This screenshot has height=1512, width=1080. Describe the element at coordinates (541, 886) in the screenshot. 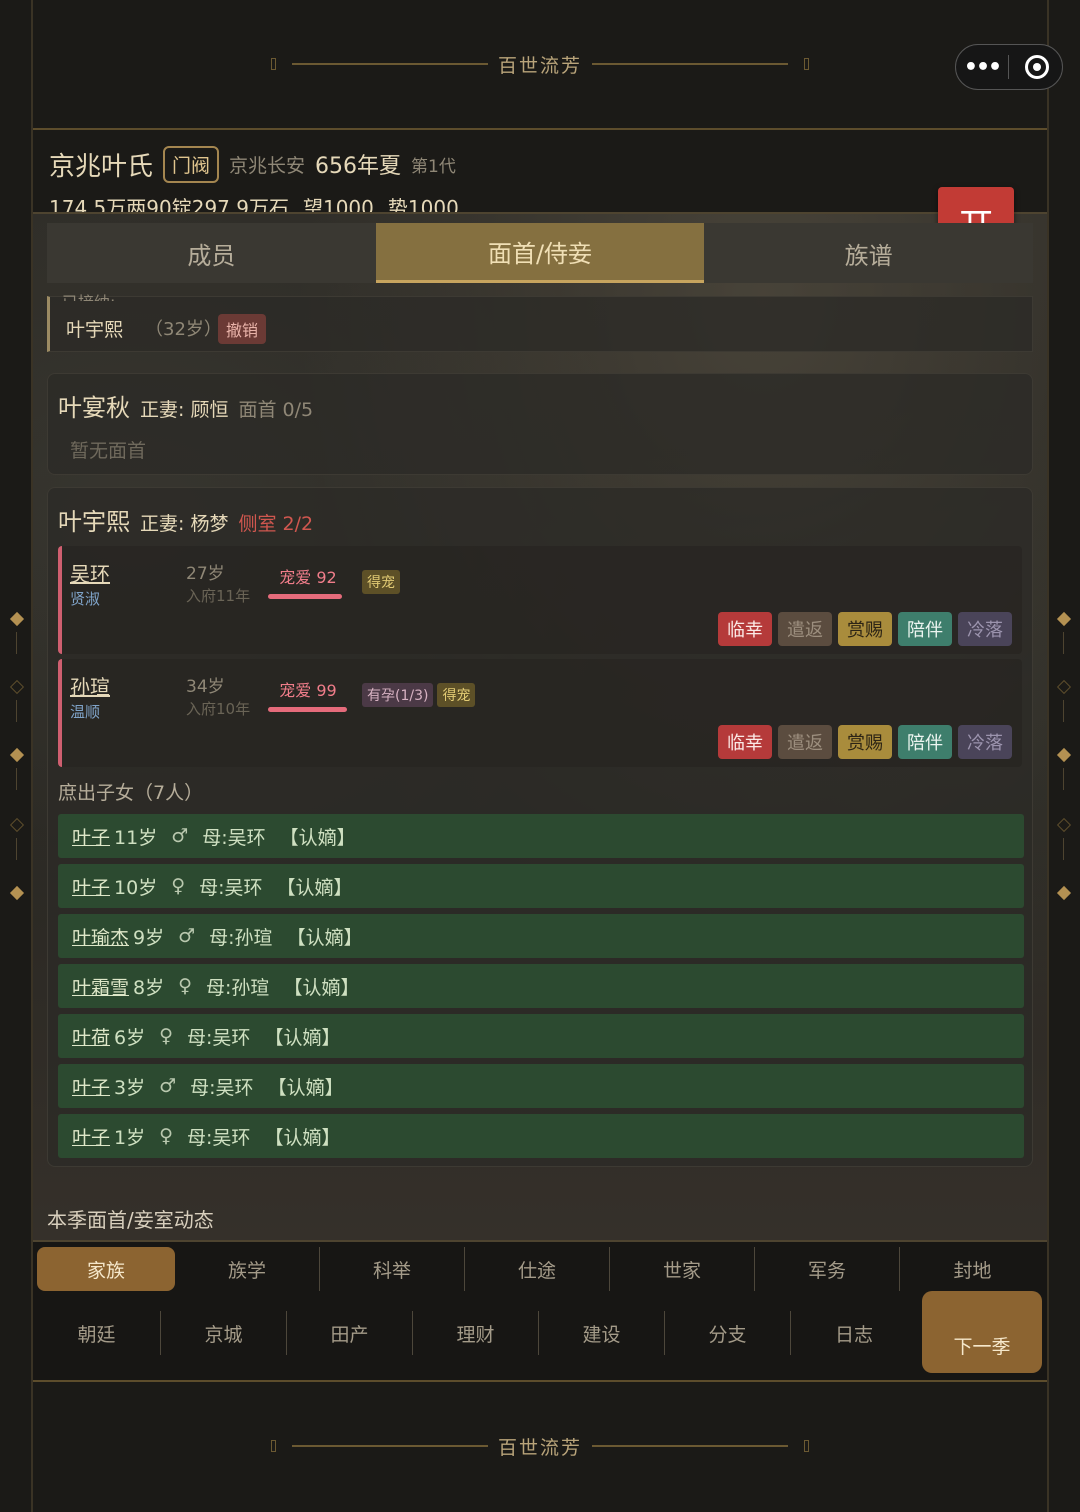

I see `child-row: 叶子 10岁 ♀ 母:吴环 【认嫡】` at that location.